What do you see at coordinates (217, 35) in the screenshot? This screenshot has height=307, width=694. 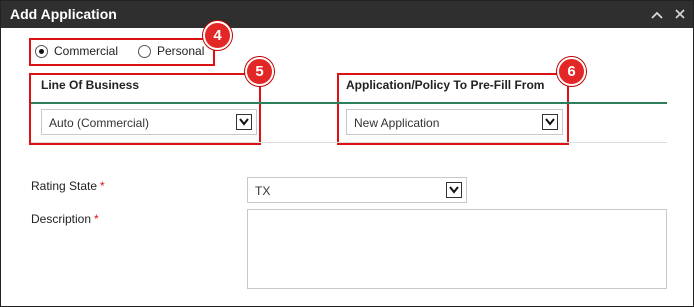 I see `annotation-badge-4: 4` at bounding box center [217, 35].